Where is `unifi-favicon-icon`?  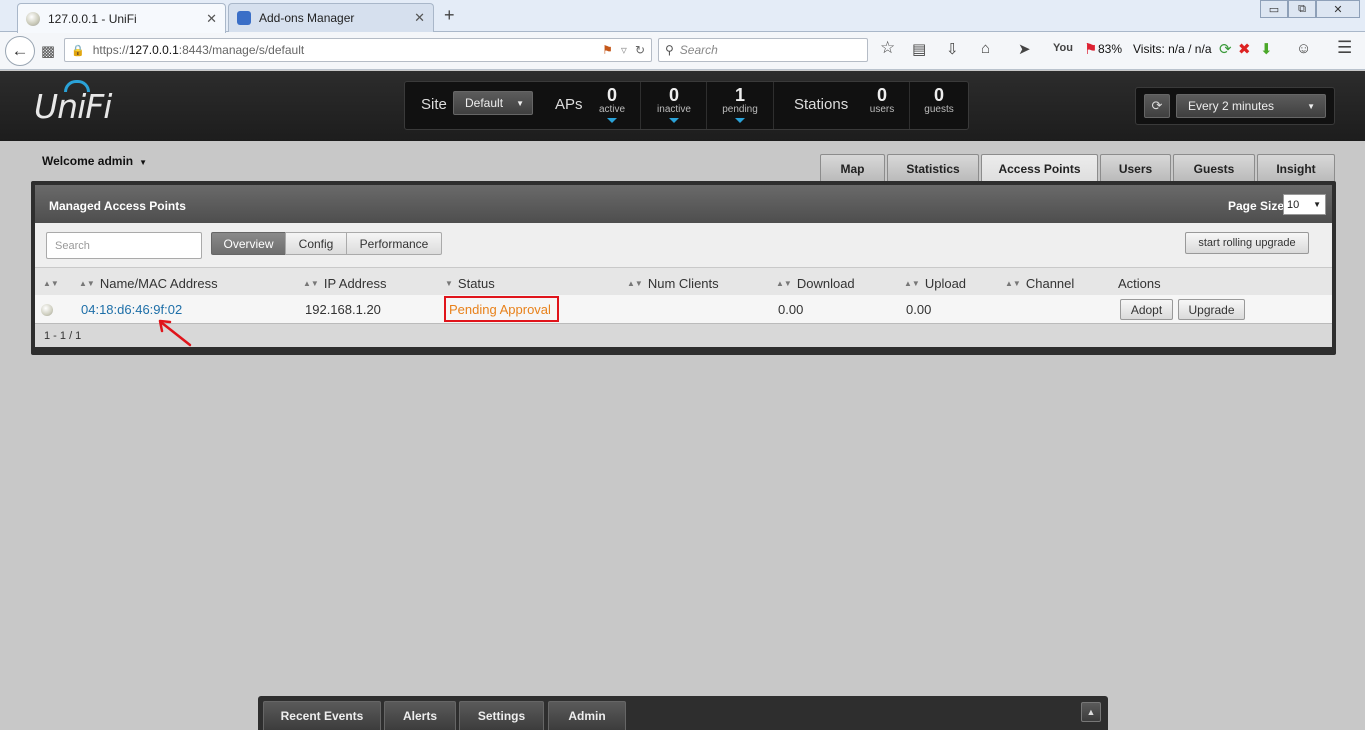 unifi-favicon-icon is located at coordinates (33, 18).